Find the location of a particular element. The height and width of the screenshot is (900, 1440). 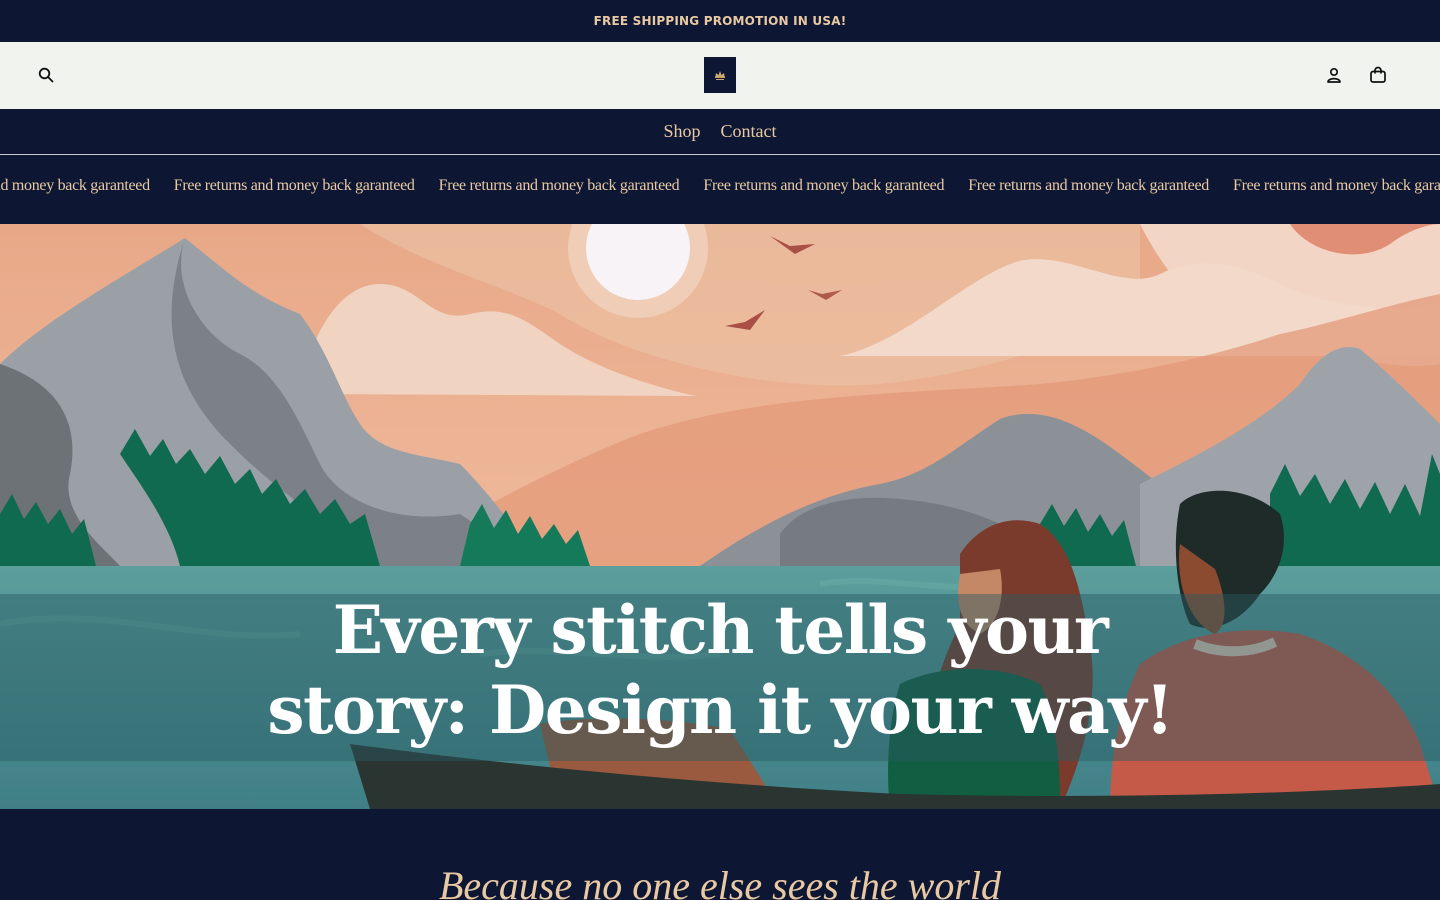

shopping-bag-icon is located at coordinates (1378, 75).